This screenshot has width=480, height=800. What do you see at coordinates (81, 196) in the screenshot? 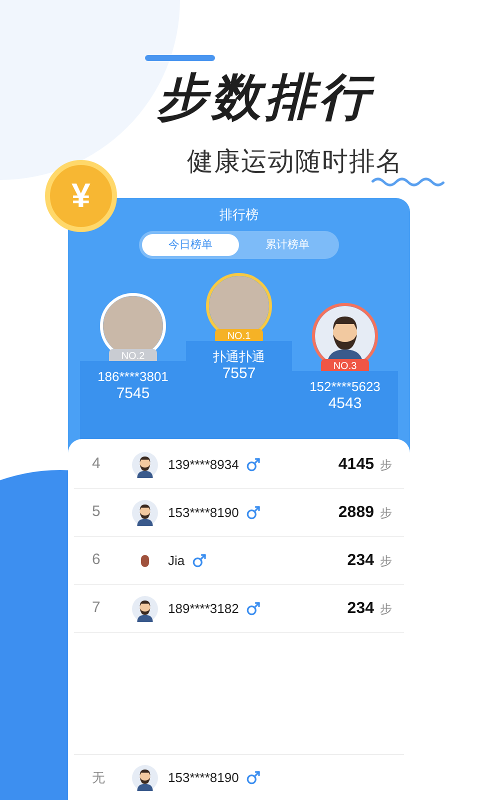
I see `coin-drawing: ¥` at bounding box center [81, 196].